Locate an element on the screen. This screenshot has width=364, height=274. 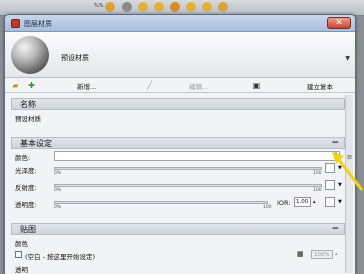
gloss-slider-max: 100 is located at coordinates (317, 173).